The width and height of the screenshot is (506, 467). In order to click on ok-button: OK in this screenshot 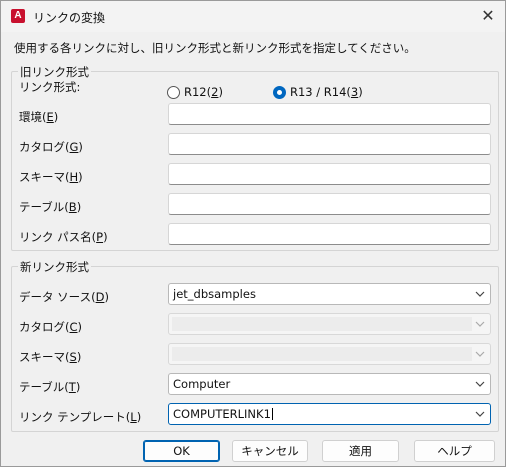, I will do `click(181, 451)`.